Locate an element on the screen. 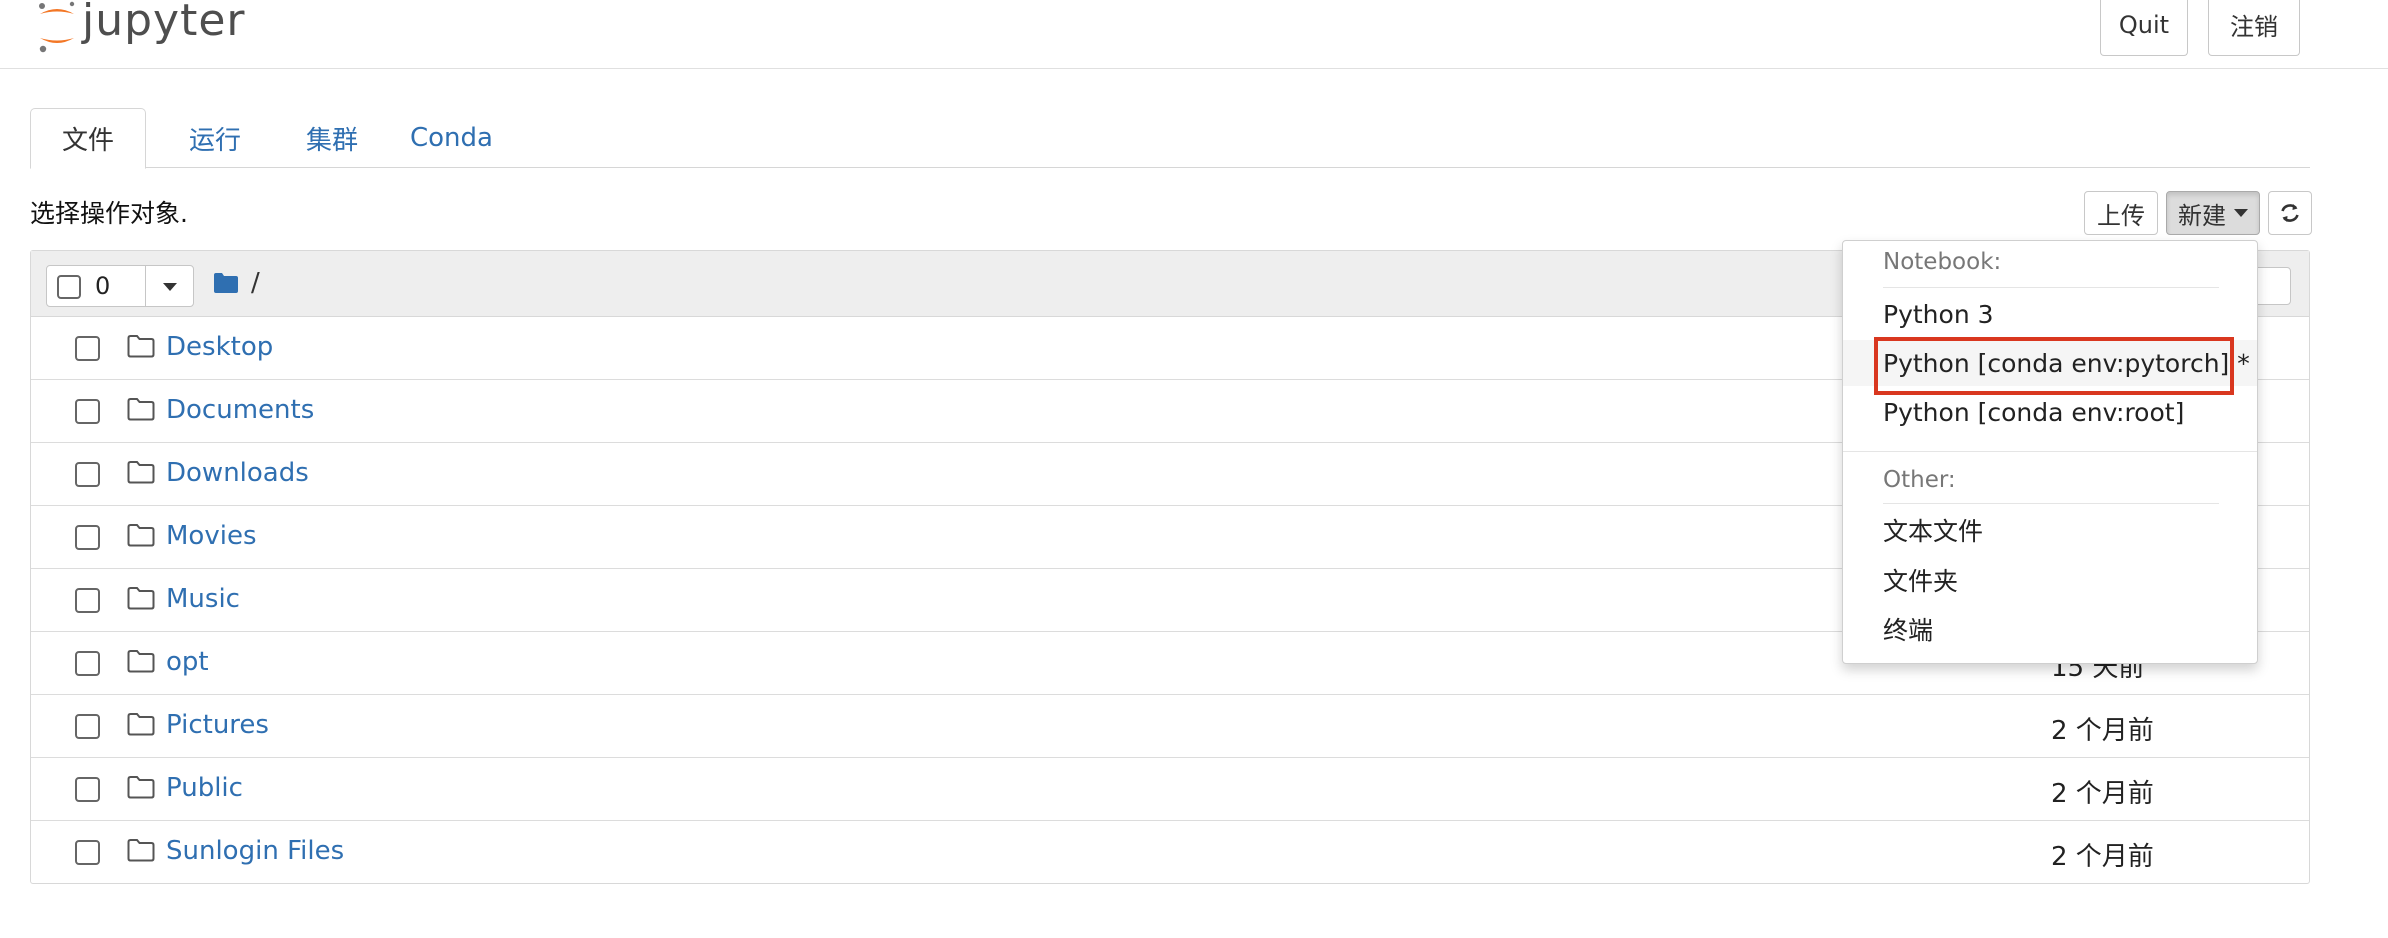 The height and width of the screenshot is (938, 2388). table-row: Pictures 2 个月前 is located at coordinates (1170, 726).